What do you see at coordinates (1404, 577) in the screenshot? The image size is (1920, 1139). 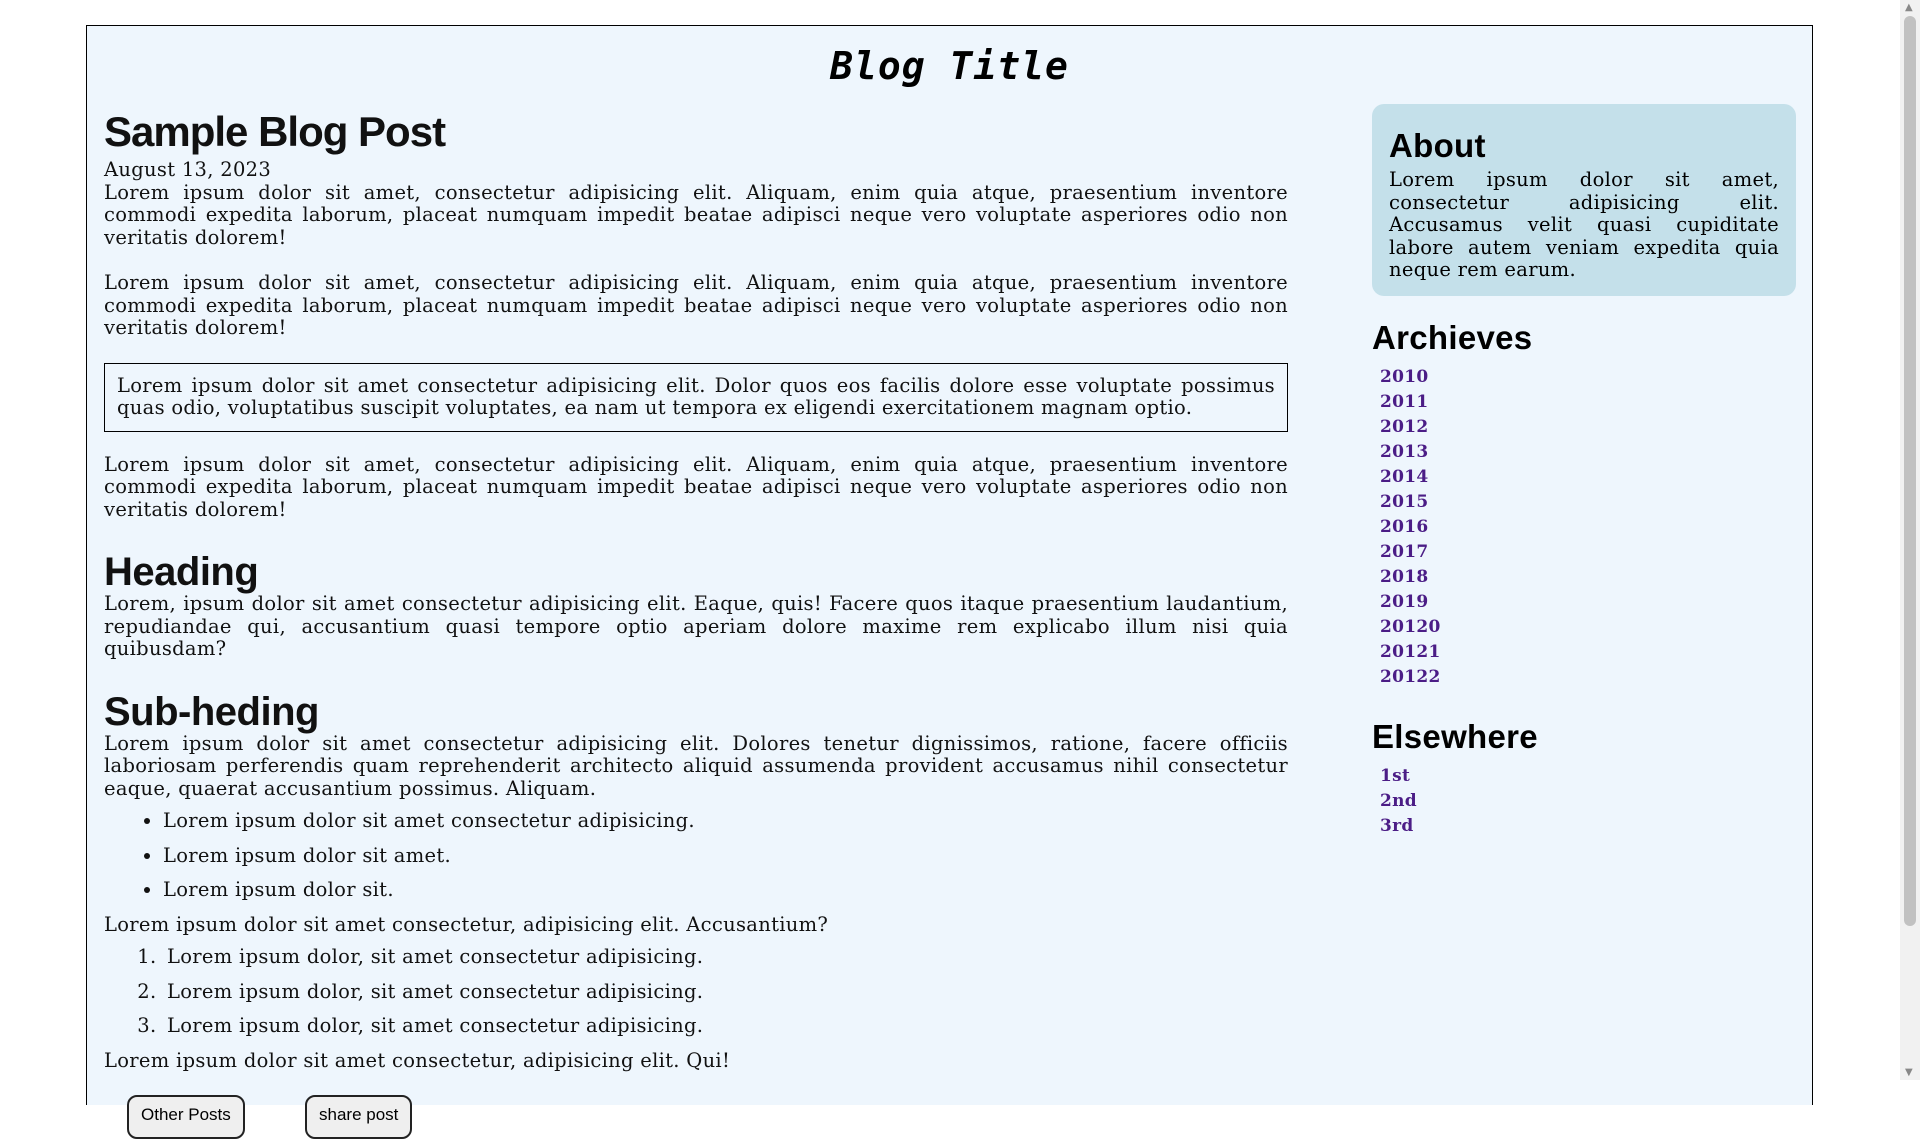 I see `archive-link: 2018` at bounding box center [1404, 577].